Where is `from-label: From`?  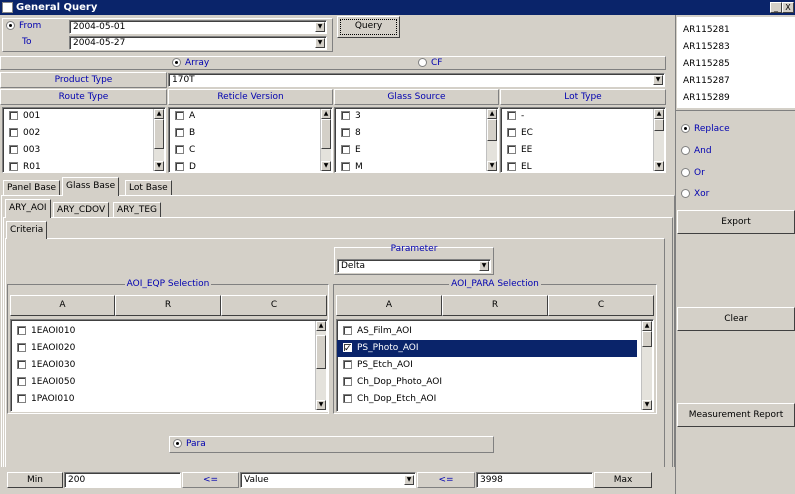 from-label: From is located at coordinates (23, 26).